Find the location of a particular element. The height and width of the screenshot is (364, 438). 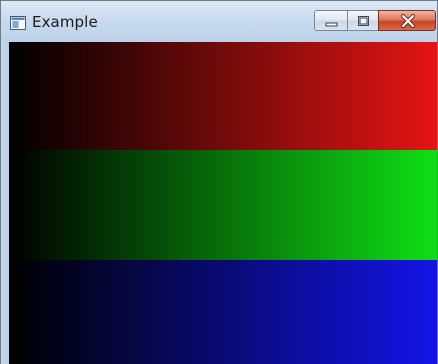

window-title: Example is located at coordinates (65, 22).